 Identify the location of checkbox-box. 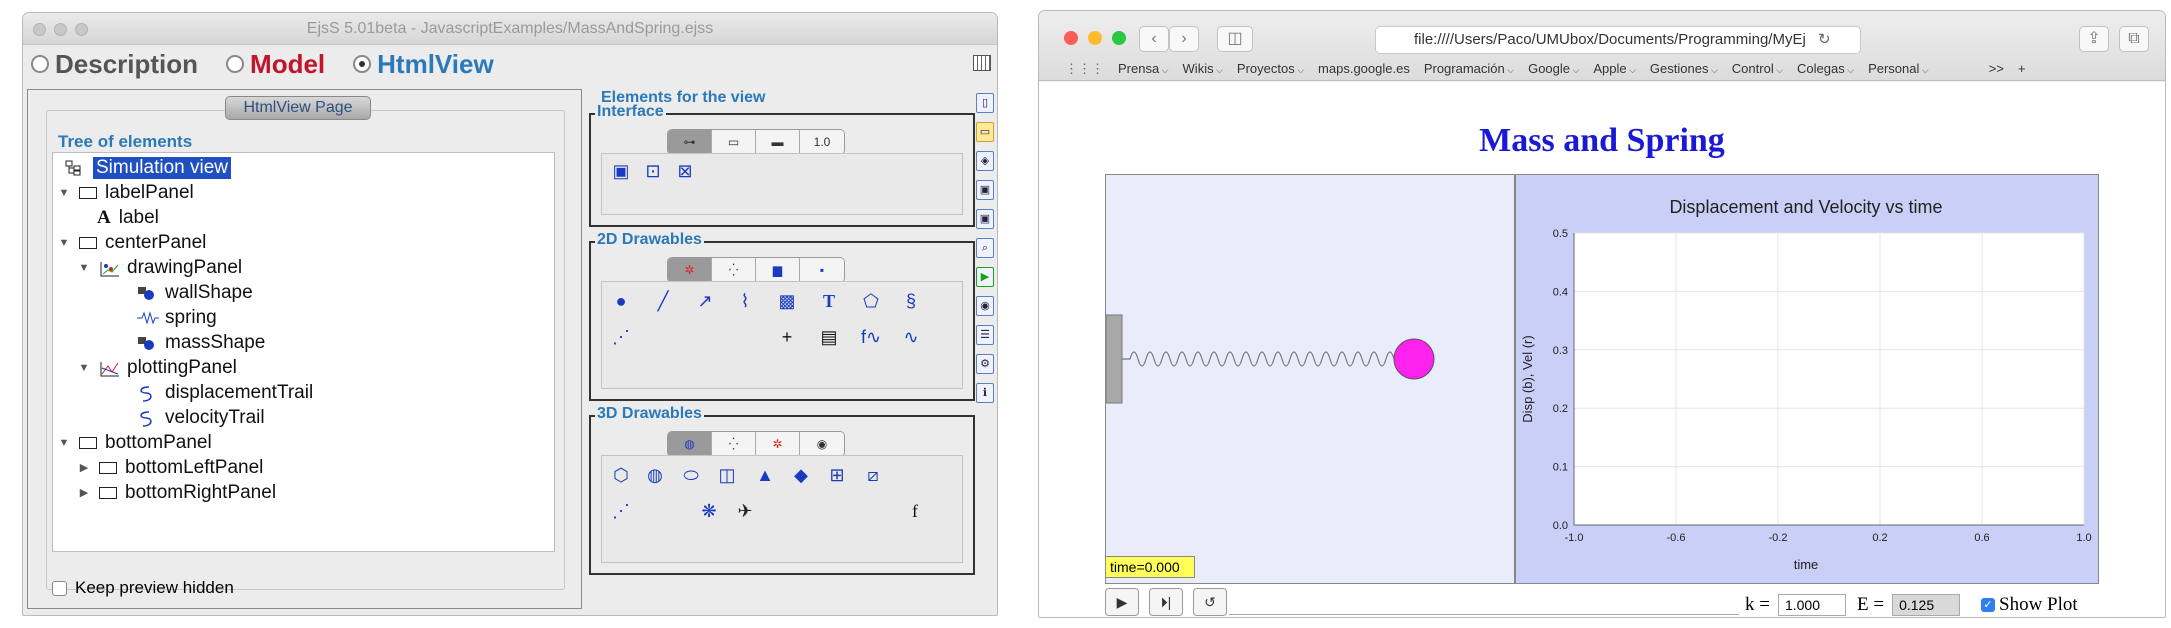
(59, 588).